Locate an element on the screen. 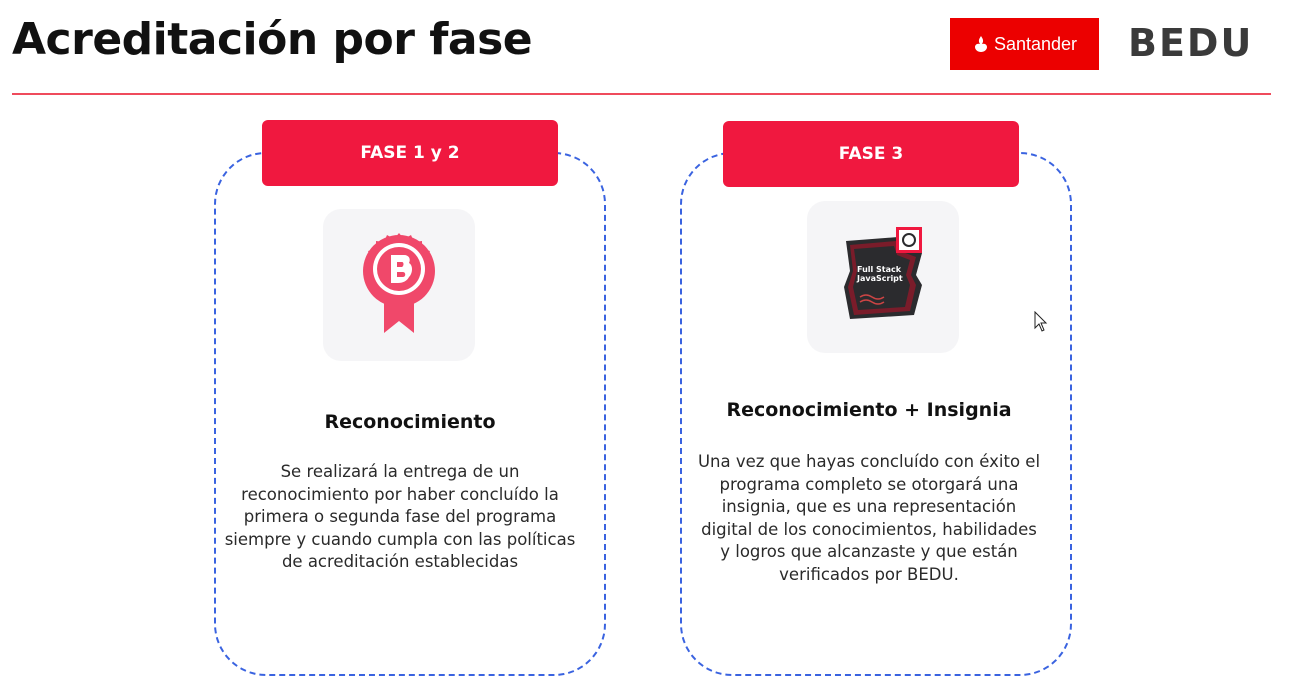 The width and height of the screenshot is (1298, 682). page-title: Acreditación por fase is located at coordinates (272, 39).